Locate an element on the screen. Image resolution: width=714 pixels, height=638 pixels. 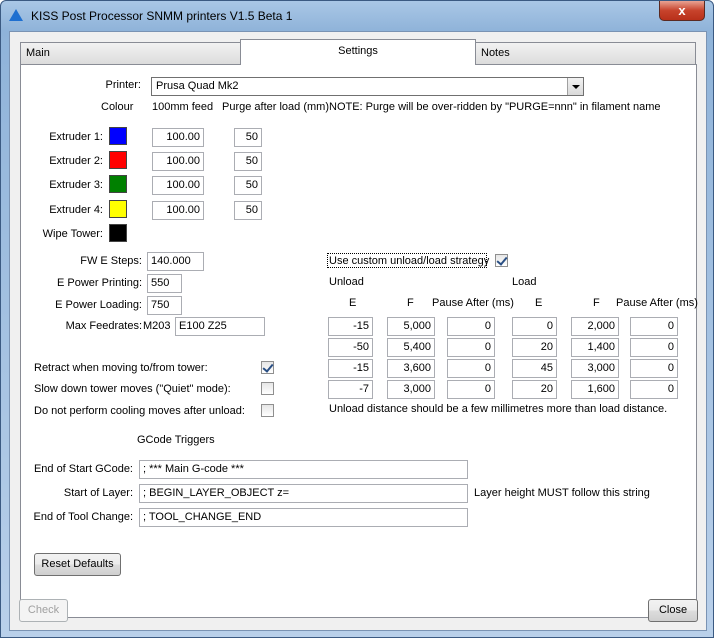
printer-label: Printer: is located at coordinates (123, 85).